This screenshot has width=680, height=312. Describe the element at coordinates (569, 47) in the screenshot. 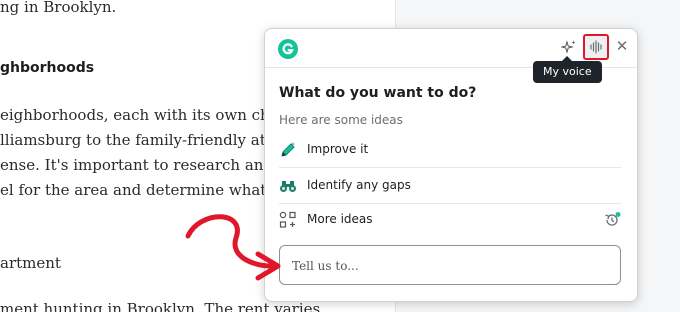

I see `sparkle-icon` at that location.